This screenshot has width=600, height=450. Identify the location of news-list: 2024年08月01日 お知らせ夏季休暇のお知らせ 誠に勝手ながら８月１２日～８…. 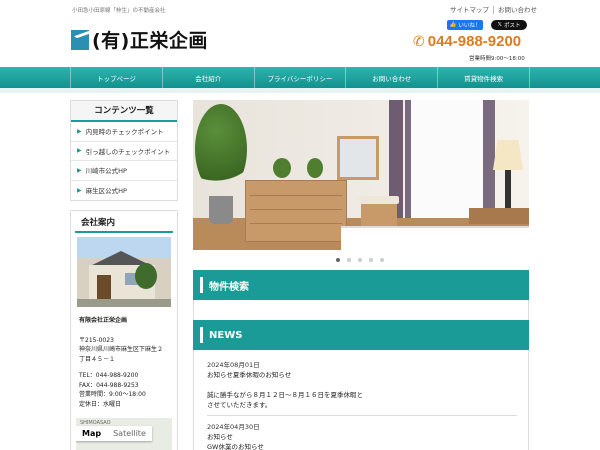
(362, 405).